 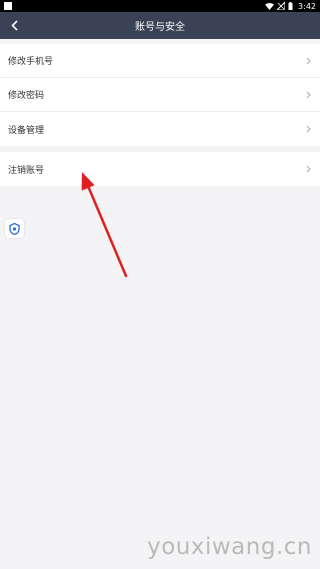 What do you see at coordinates (160, 61) in the screenshot?
I see `change-phone-item: 修改手机号` at bounding box center [160, 61].